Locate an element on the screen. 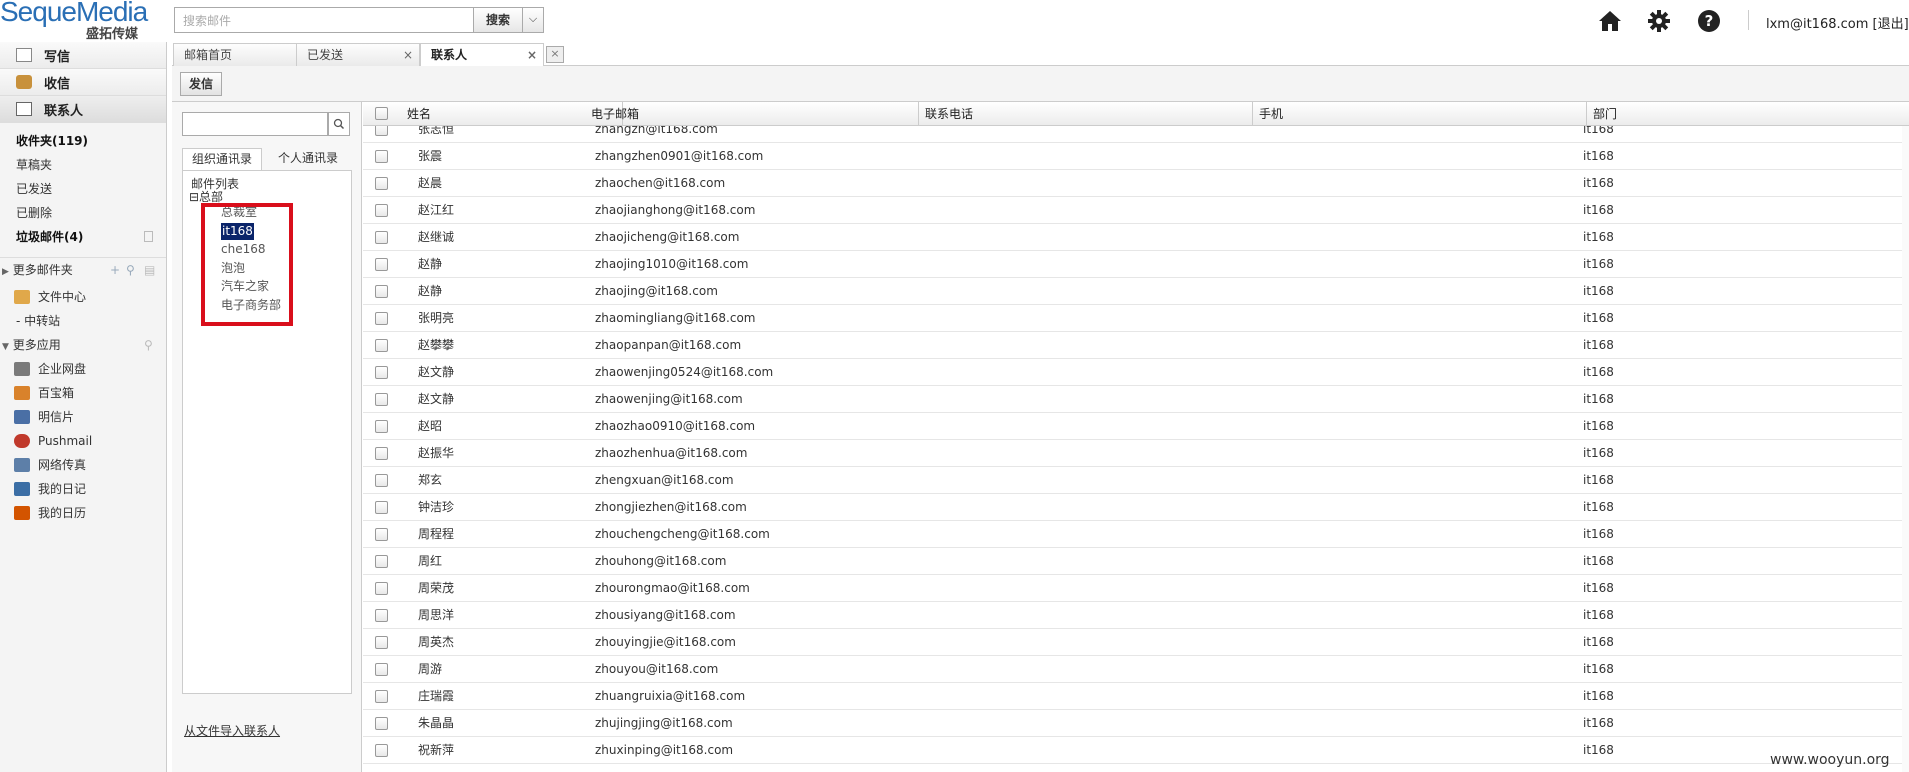 This screenshot has height=772, width=1909. send-mail-button: 发信 is located at coordinates (201, 84).